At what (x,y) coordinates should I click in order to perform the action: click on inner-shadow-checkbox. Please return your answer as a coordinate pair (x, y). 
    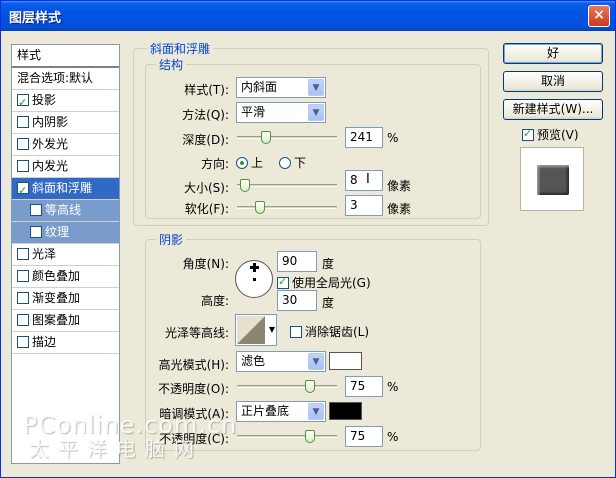
    Looking at the image, I should click on (23, 122).